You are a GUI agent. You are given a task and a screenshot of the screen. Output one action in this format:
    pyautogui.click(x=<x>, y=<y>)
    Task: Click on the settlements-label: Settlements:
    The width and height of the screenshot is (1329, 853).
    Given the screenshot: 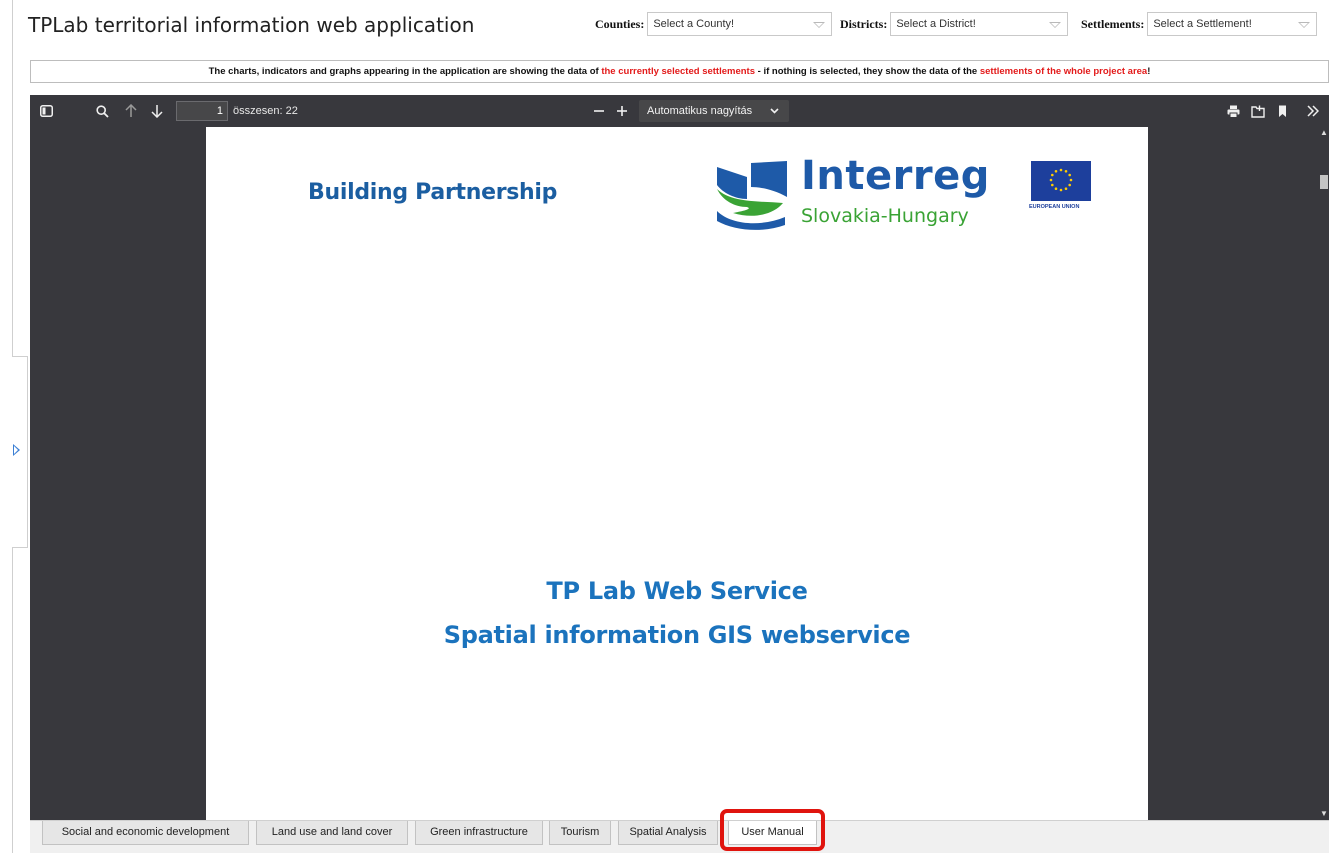 What is the action you would take?
    pyautogui.click(x=1113, y=23)
    